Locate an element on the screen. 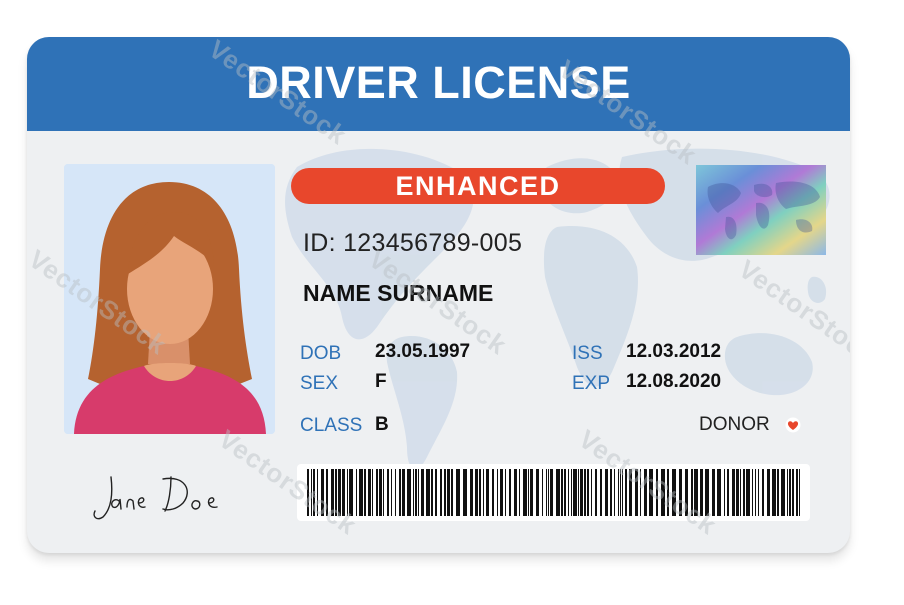 This screenshot has width=904, height=605. portrait-photo is located at coordinates (169, 299).